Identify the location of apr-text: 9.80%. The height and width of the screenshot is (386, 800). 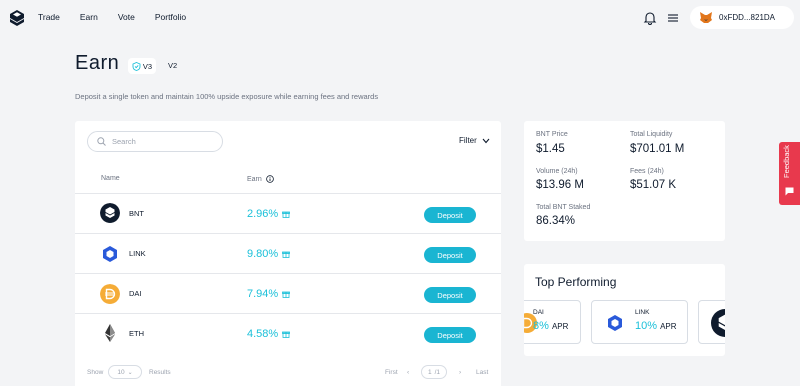
(263, 254).